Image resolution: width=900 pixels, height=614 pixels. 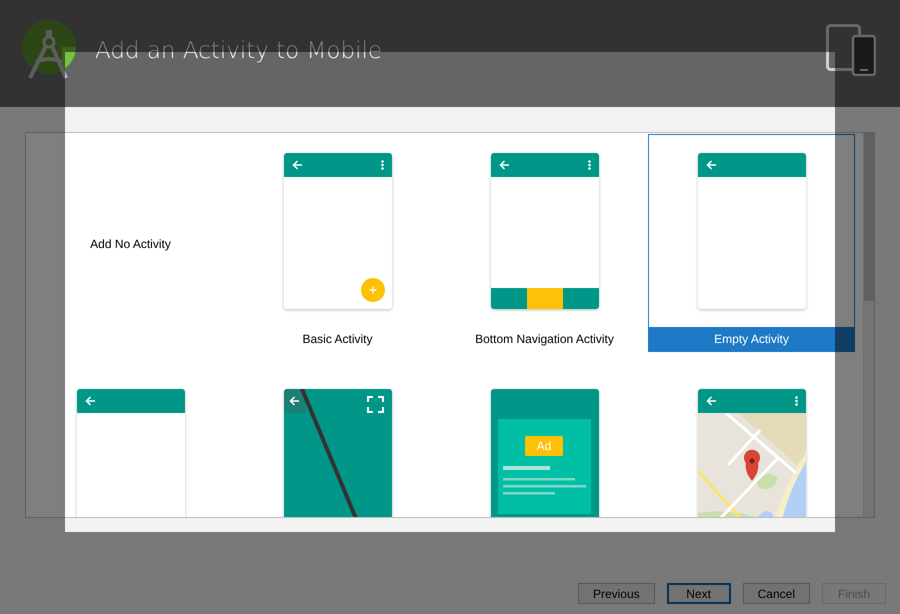 What do you see at coordinates (544, 243) in the screenshot?
I see `template-tile: Bottom Navigation Activity` at bounding box center [544, 243].